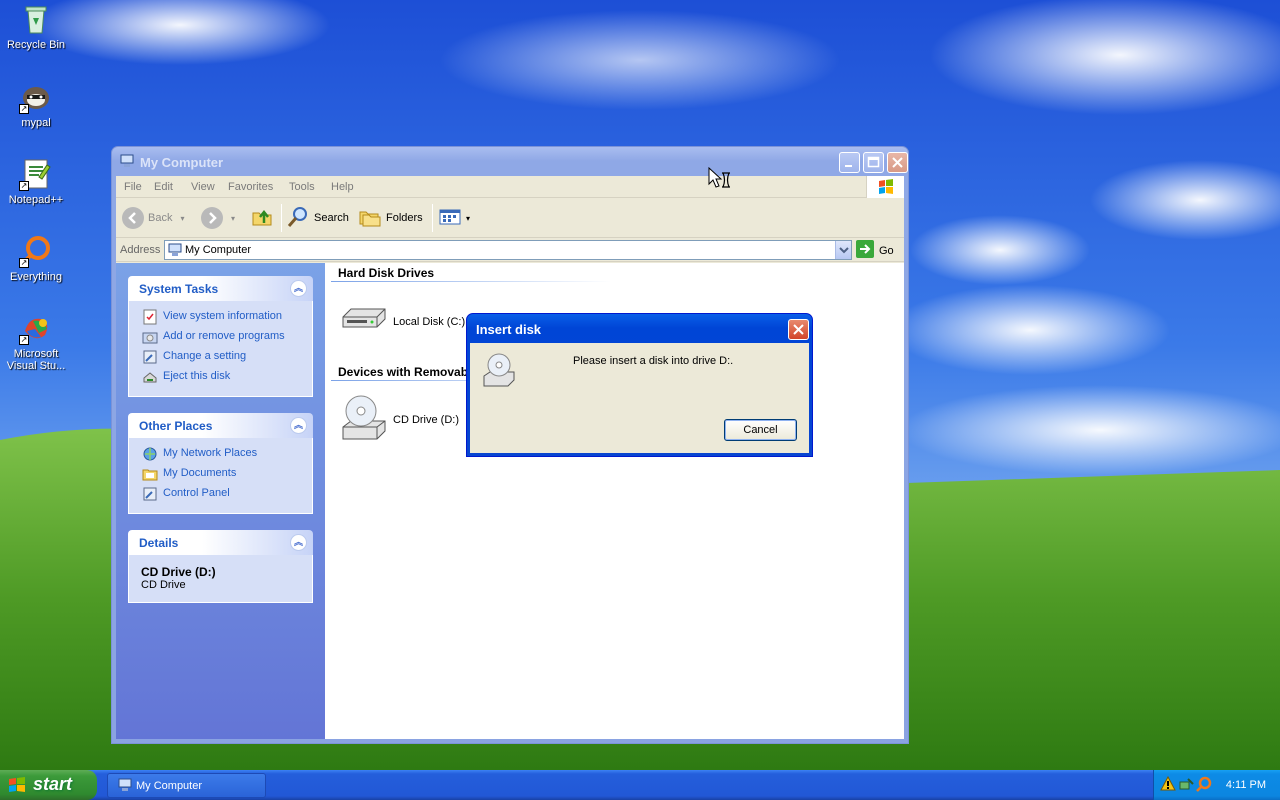 This screenshot has width=1280, height=800. What do you see at coordinates (36, 97) in the screenshot?
I see `mypal-browser-icon: ↗` at bounding box center [36, 97].